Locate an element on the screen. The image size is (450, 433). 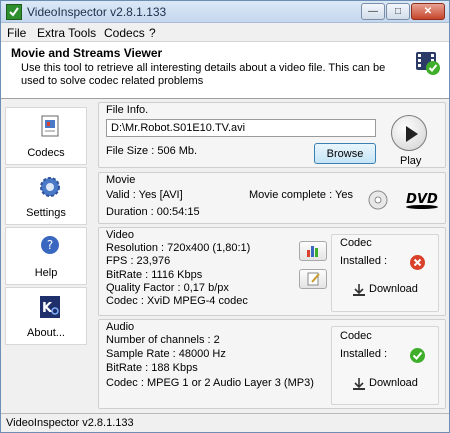
audio-sample-rate: Sample Rate : 48000 Hz is located at coordinates (166, 354).